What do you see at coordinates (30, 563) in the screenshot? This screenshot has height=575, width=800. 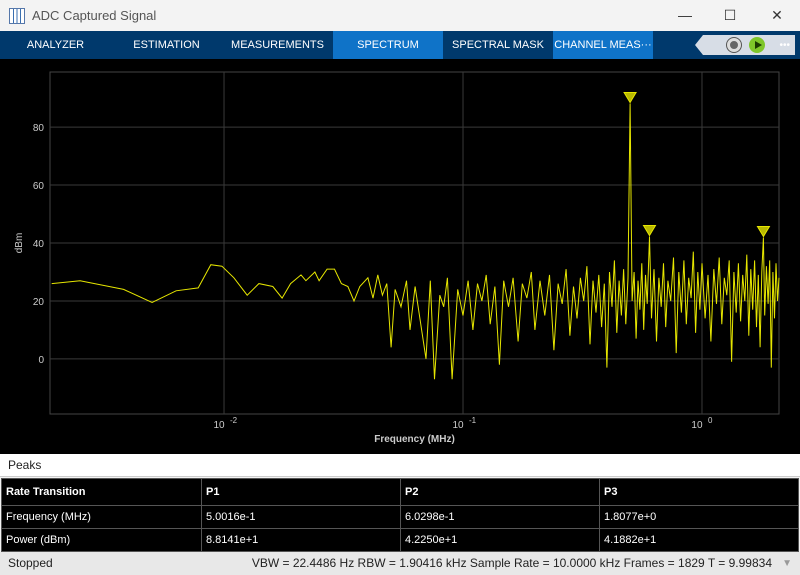 I see `status-state: Stopped` at bounding box center [30, 563].